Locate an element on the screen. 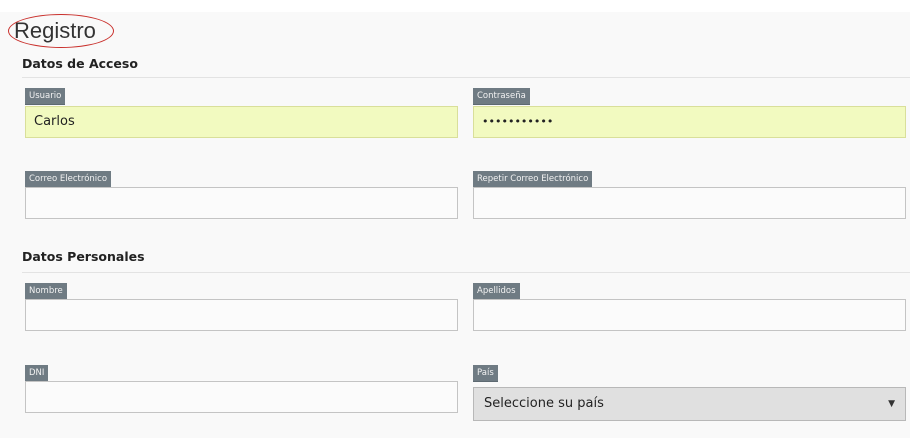  dni-label: DNI is located at coordinates (37, 373).